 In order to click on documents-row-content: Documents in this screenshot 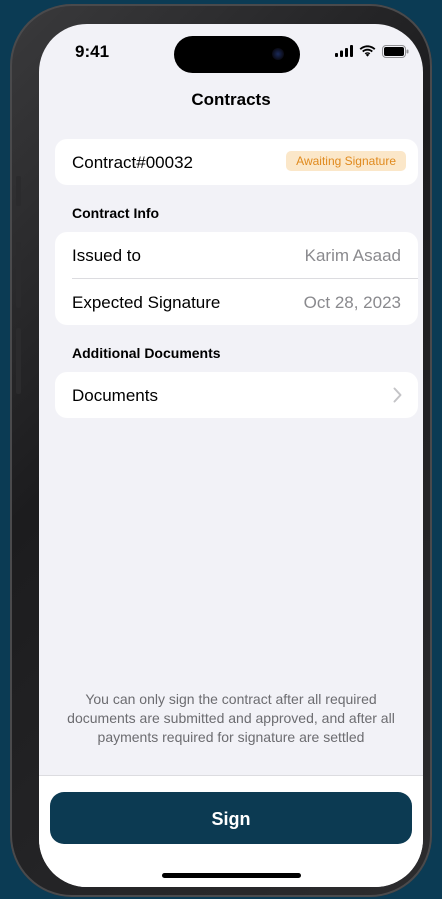, I will do `click(236, 395)`.